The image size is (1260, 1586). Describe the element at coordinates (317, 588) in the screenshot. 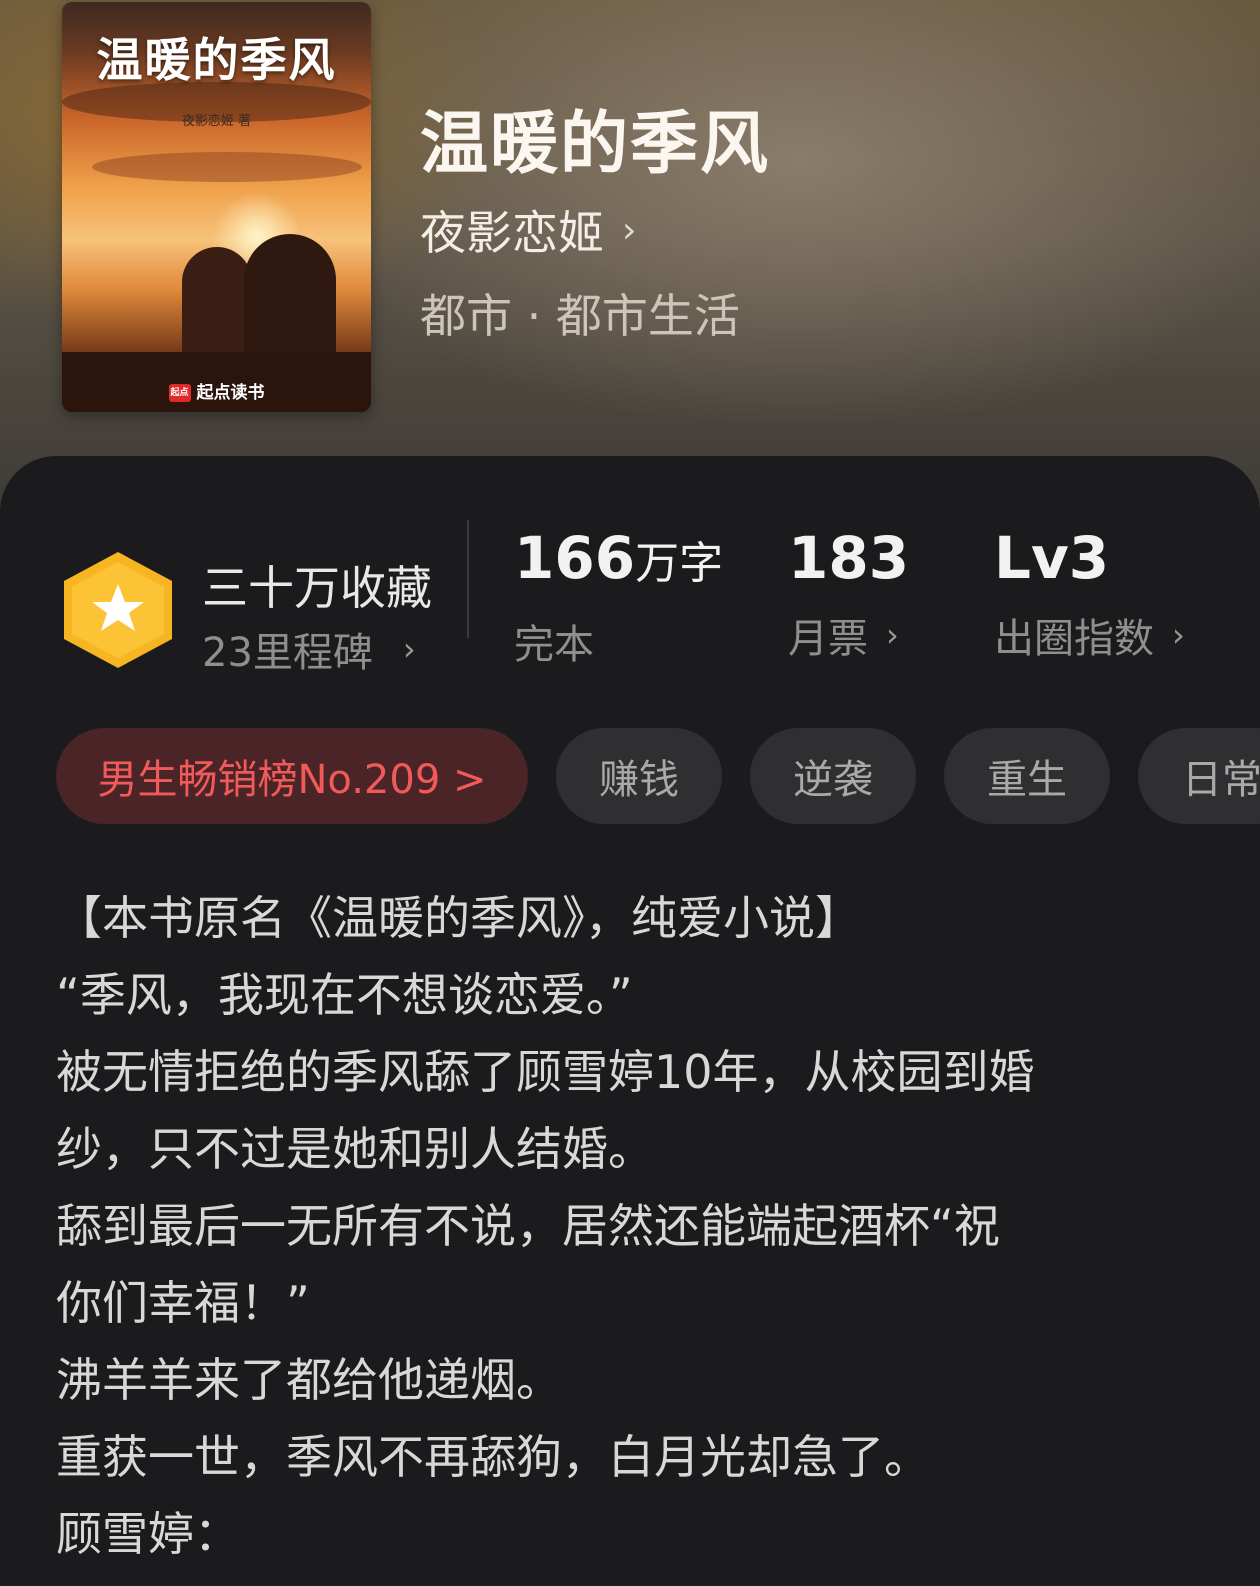

I see `favorites-count: 三十万收藏` at that location.